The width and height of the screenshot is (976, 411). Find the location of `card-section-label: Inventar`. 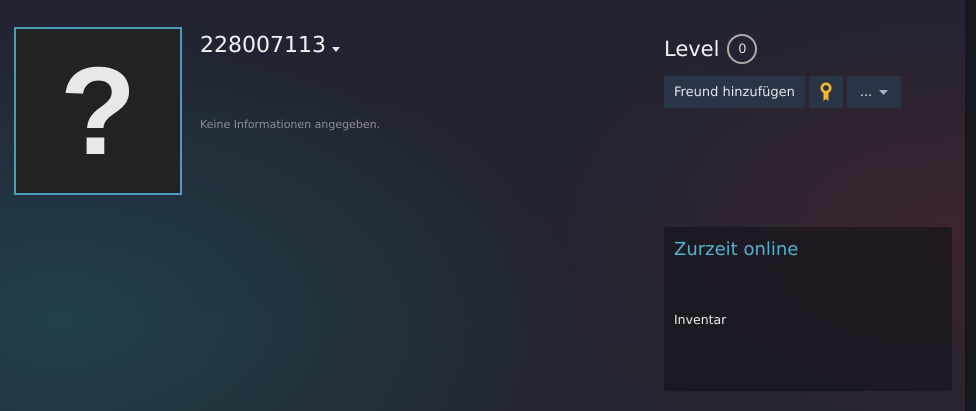

card-section-label: Inventar is located at coordinates (701, 319).